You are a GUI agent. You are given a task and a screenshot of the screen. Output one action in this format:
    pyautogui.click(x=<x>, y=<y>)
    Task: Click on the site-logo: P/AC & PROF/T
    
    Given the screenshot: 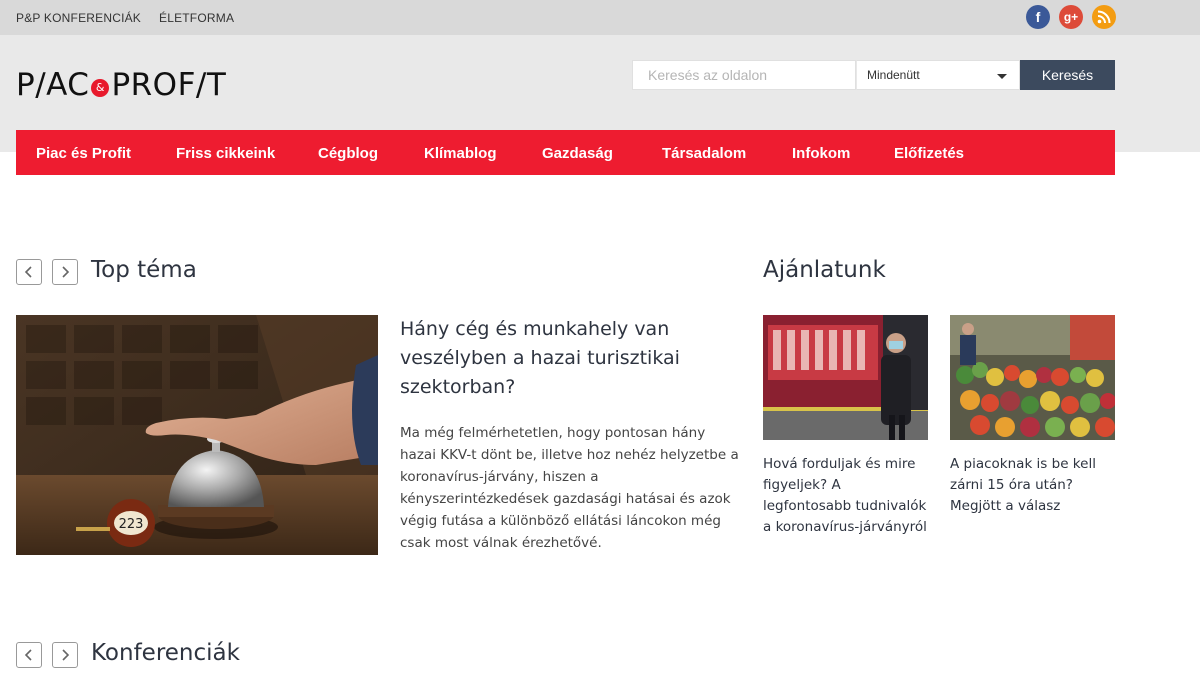 What is the action you would take?
    pyautogui.click(x=121, y=85)
    